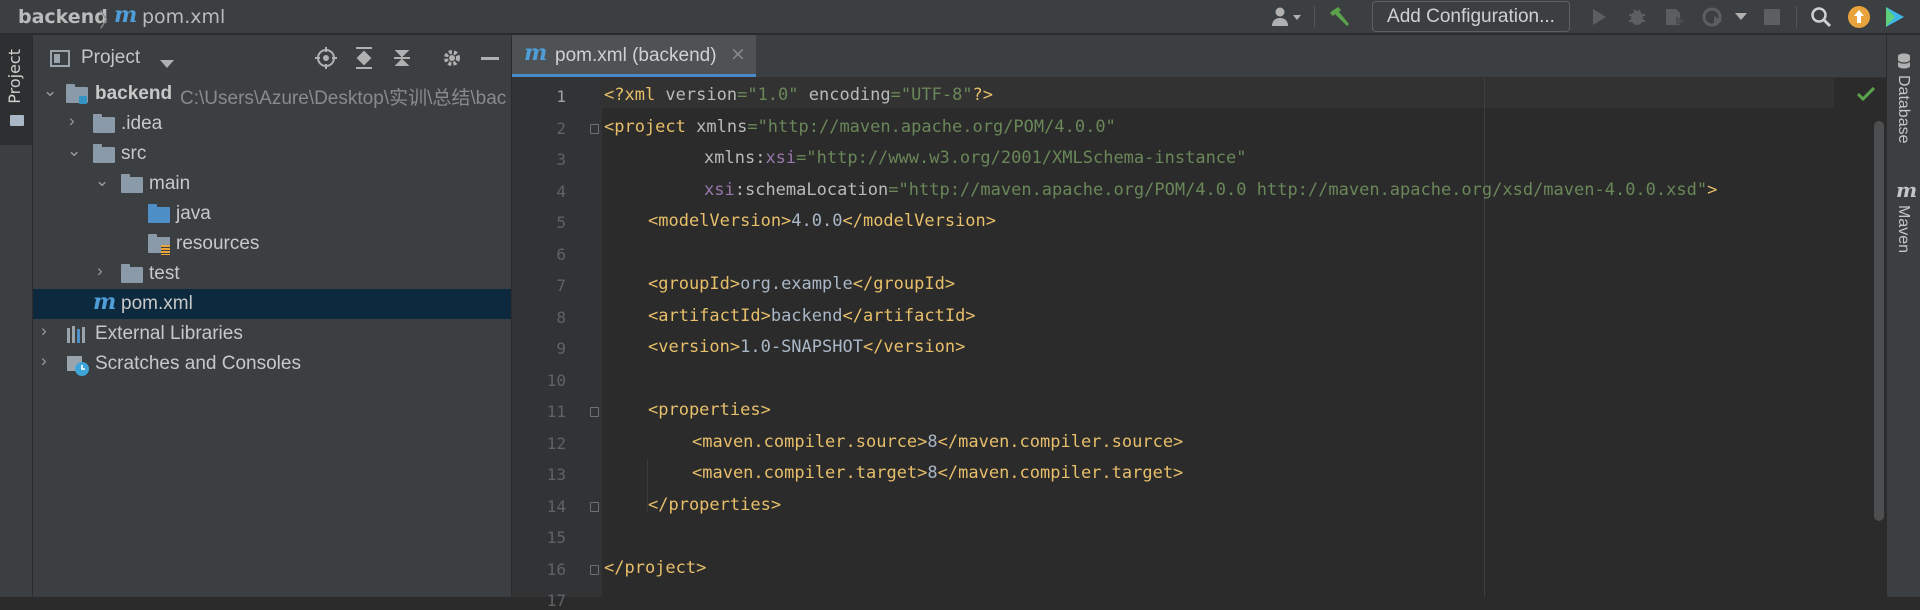 This screenshot has width=1920, height=610. I want to click on xml-attribute-value: "http://maven.apache.org/POM/4.0.0", so click(936, 127).